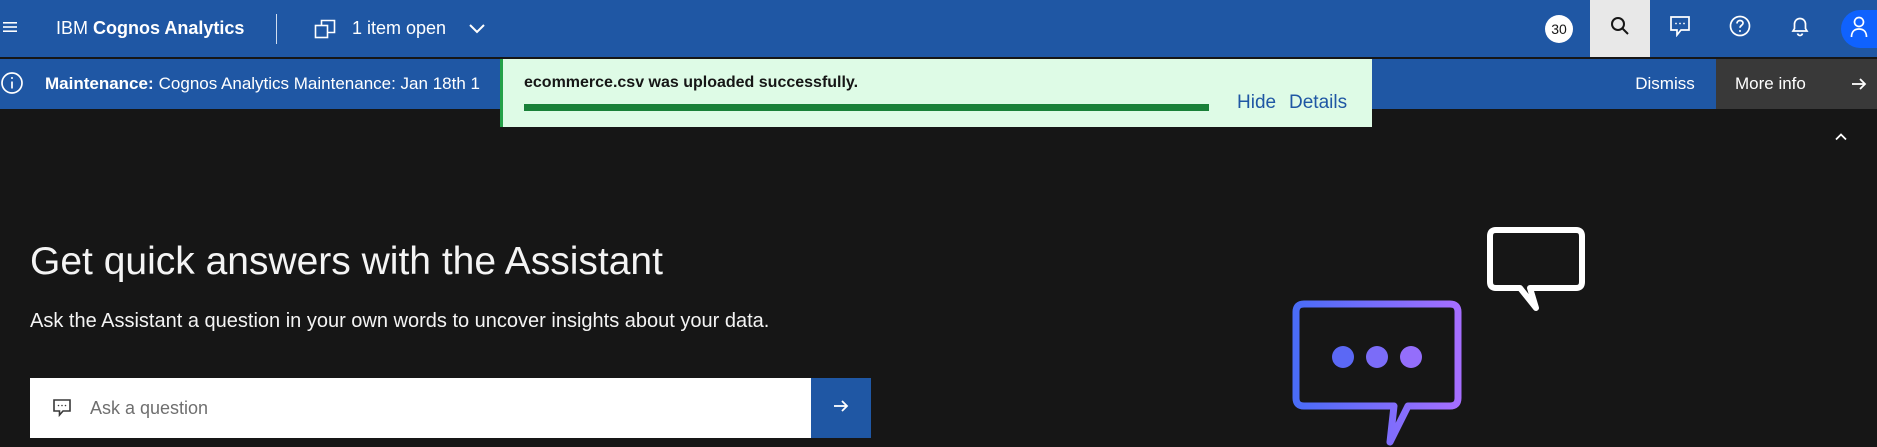 The image size is (1877, 447). I want to click on chat-button, so click(1680, 28).